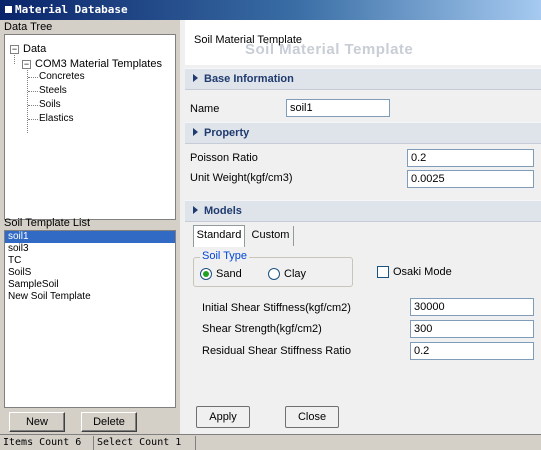 Image resolution: width=541 pixels, height=450 pixels. Describe the element at coordinates (274, 274) in the screenshot. I see `clay-radio` at that location.